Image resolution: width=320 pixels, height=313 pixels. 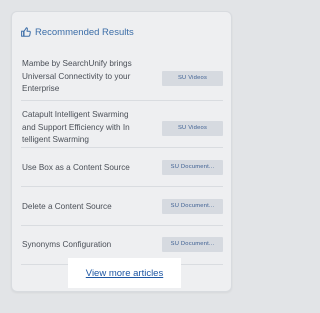 What do you see at coordinates (26, 32) in the screenshot?
I see `thumbs-up-icon` at bounding box center [26, 32].